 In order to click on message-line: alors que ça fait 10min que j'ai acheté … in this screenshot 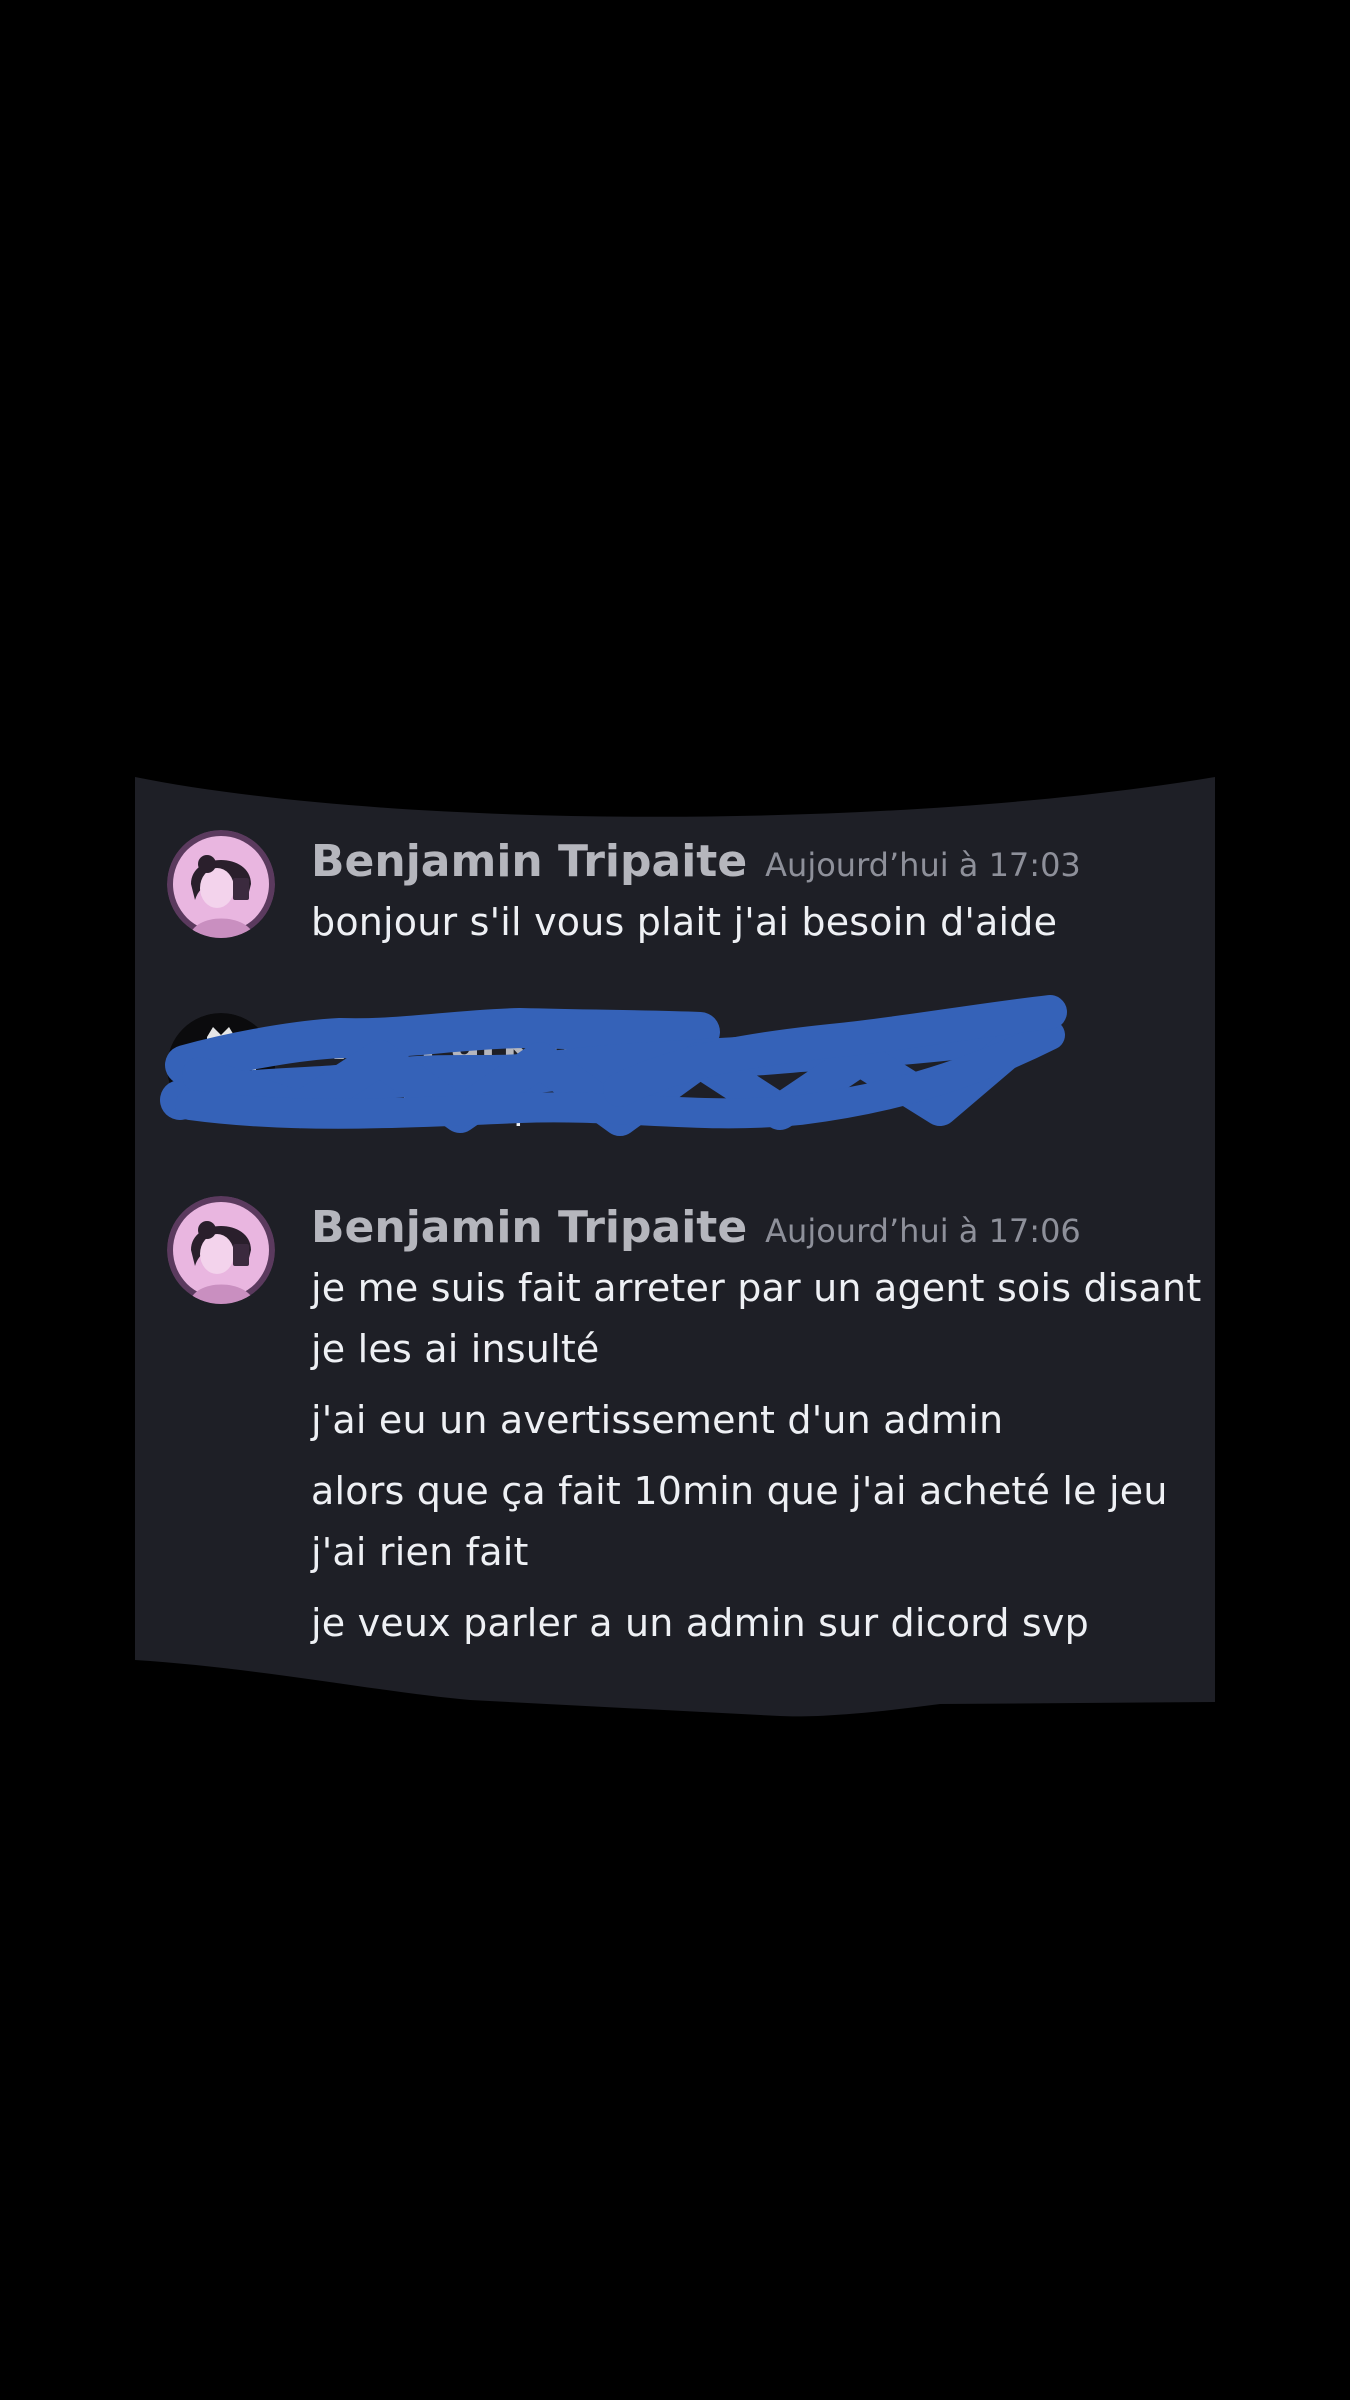, I will do `click(739, 1491)`.